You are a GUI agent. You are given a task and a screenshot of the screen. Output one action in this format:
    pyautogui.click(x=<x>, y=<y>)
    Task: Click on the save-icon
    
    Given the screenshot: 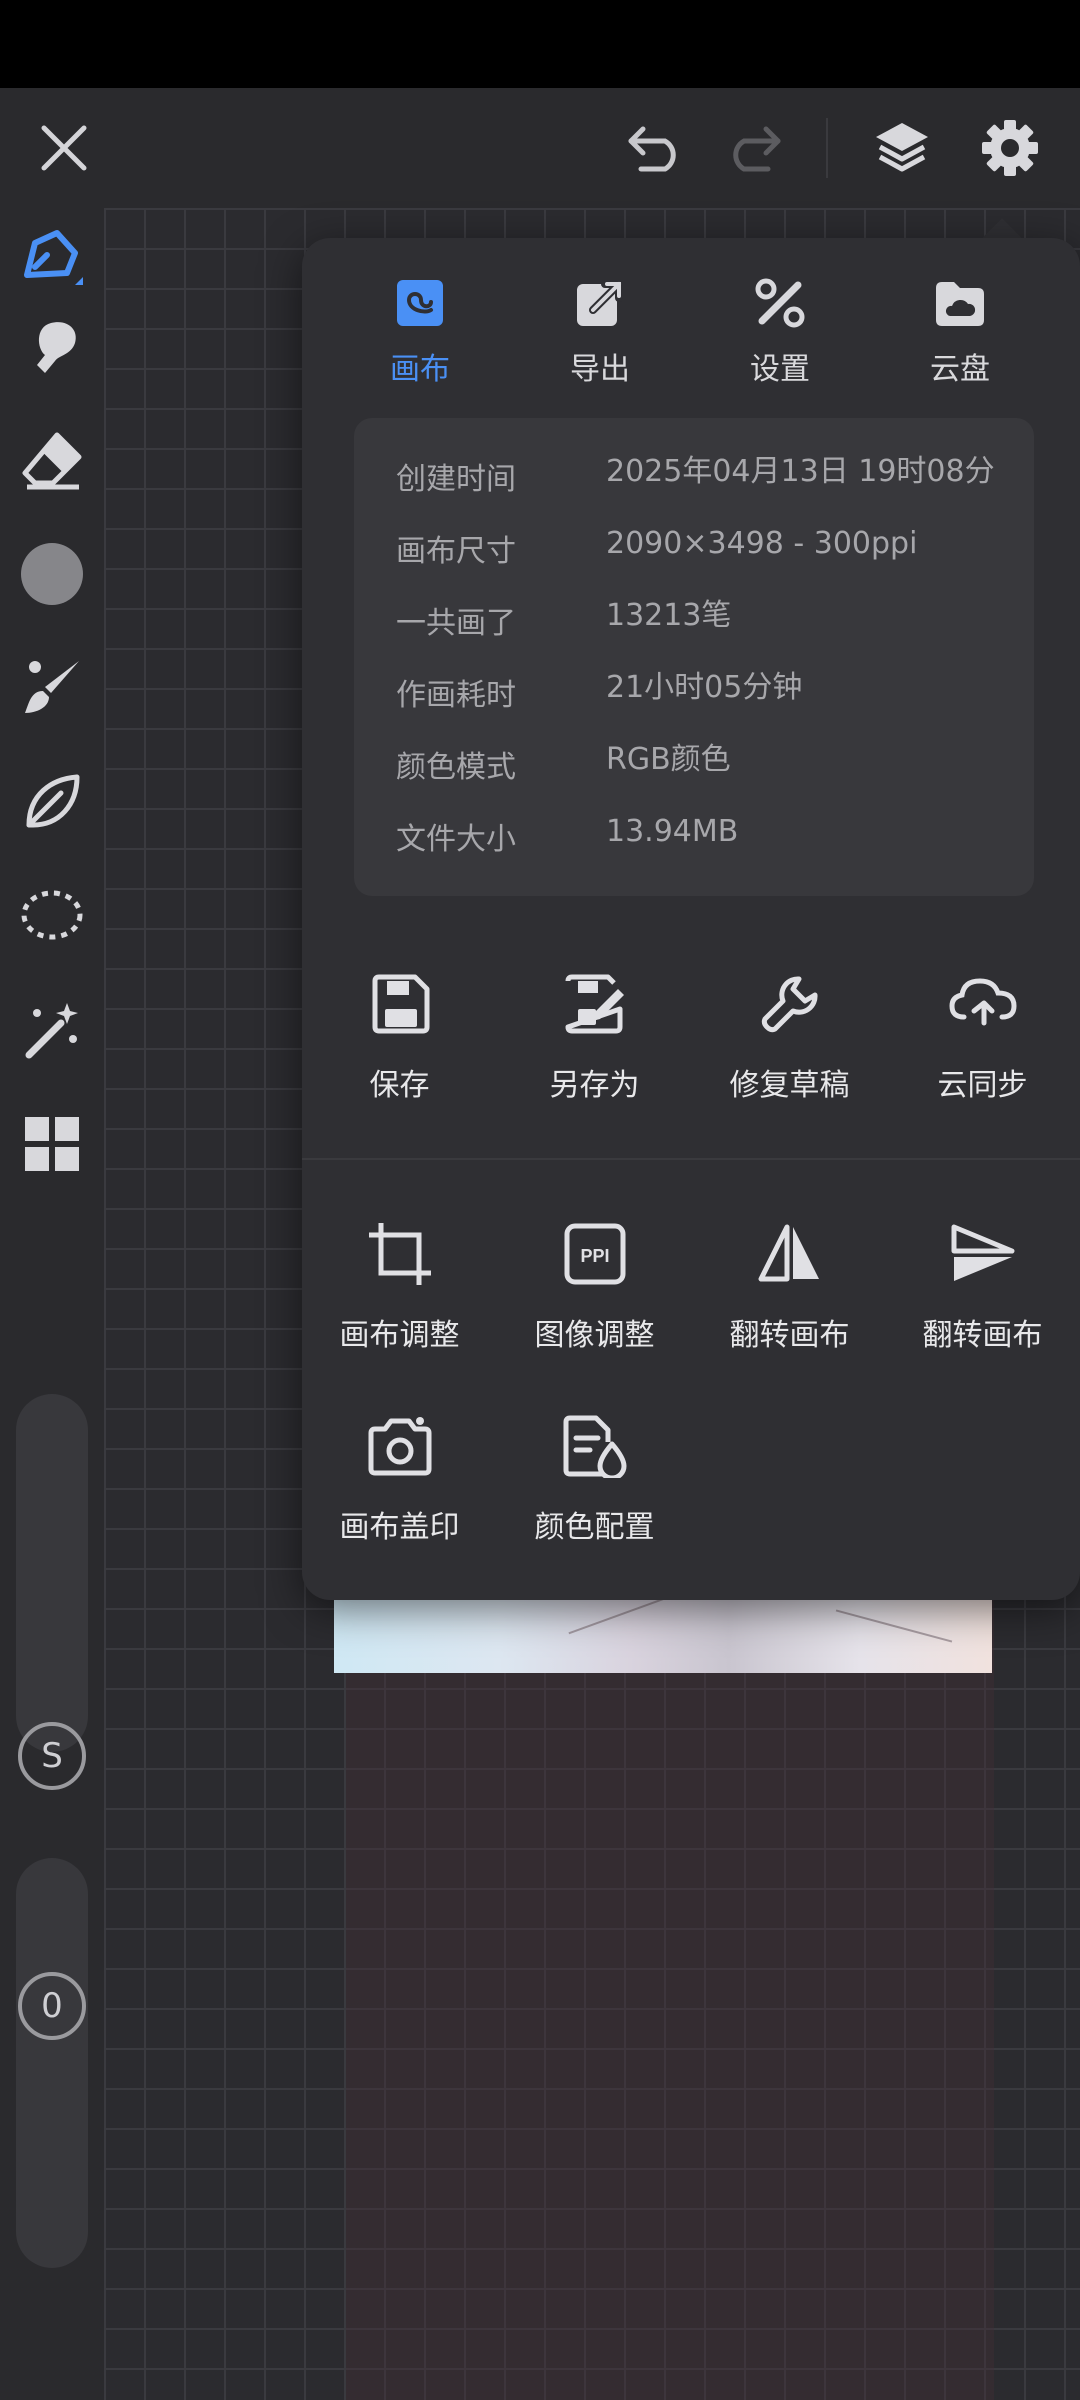 What is the action you would take?
    pyautogui.click(x=400, y=1004)
    